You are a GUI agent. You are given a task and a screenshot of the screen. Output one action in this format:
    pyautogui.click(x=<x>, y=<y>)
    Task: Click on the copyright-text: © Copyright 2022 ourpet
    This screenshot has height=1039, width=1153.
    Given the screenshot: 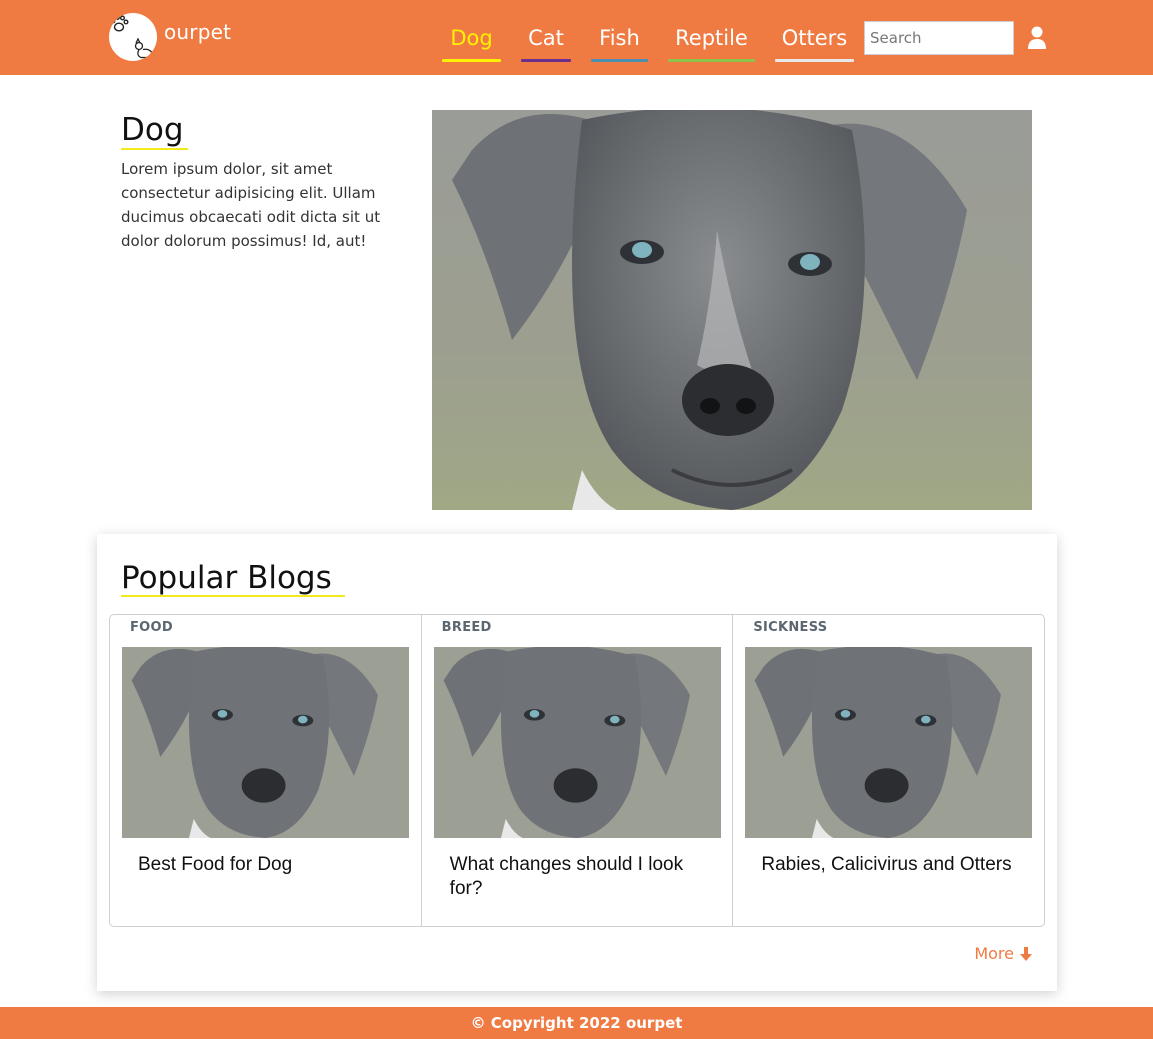 What is the action you would take?
    pyautogui.click(x=576, y=1023)
    